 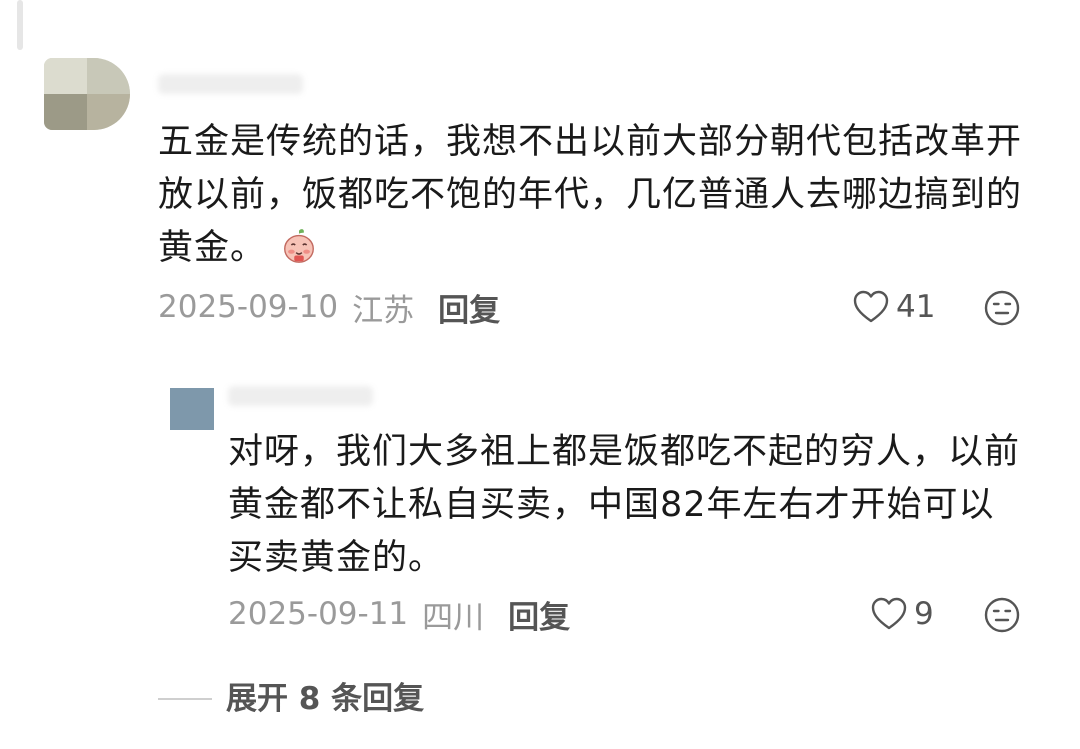 I want to click on expand-divider, so click(x=185, y=699).